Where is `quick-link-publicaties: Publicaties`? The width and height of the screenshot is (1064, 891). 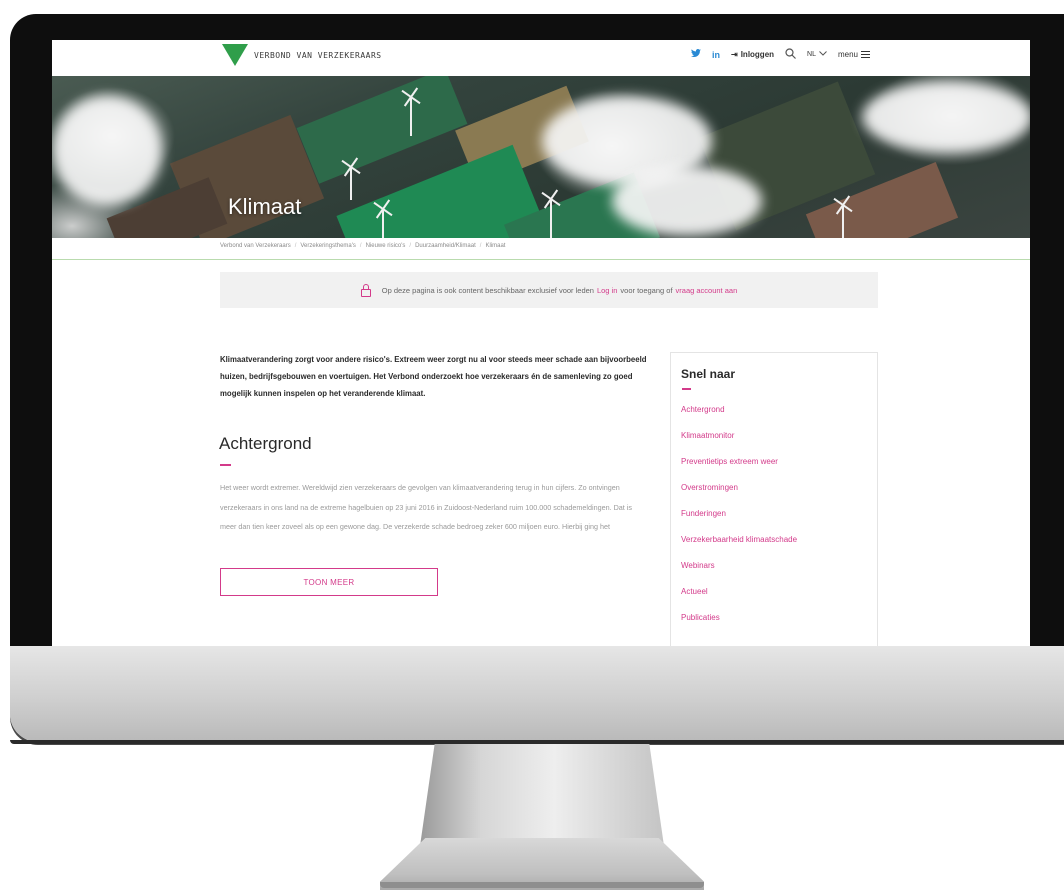
quick-link-publicaties: Publicaties is located at coordinates (700, 617).